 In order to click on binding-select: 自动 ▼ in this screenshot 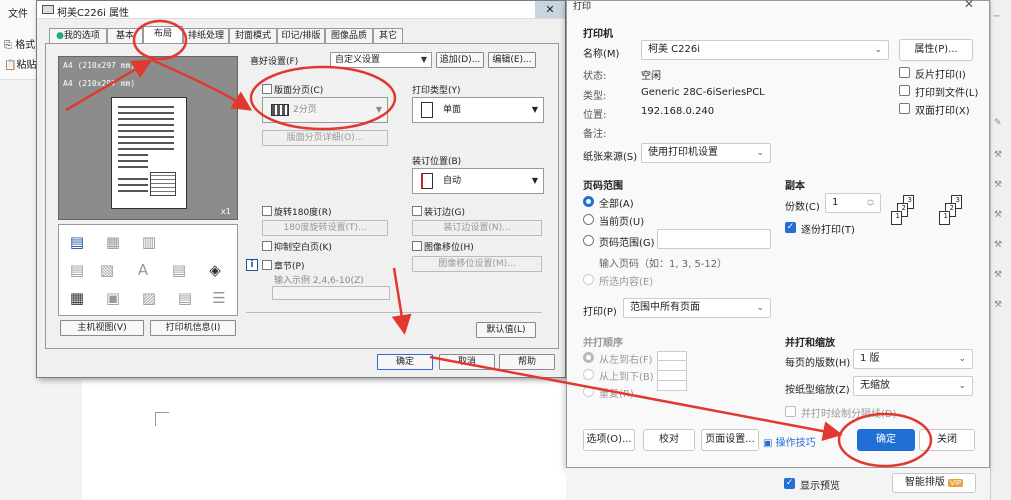, I will do `click(478, 181)`.